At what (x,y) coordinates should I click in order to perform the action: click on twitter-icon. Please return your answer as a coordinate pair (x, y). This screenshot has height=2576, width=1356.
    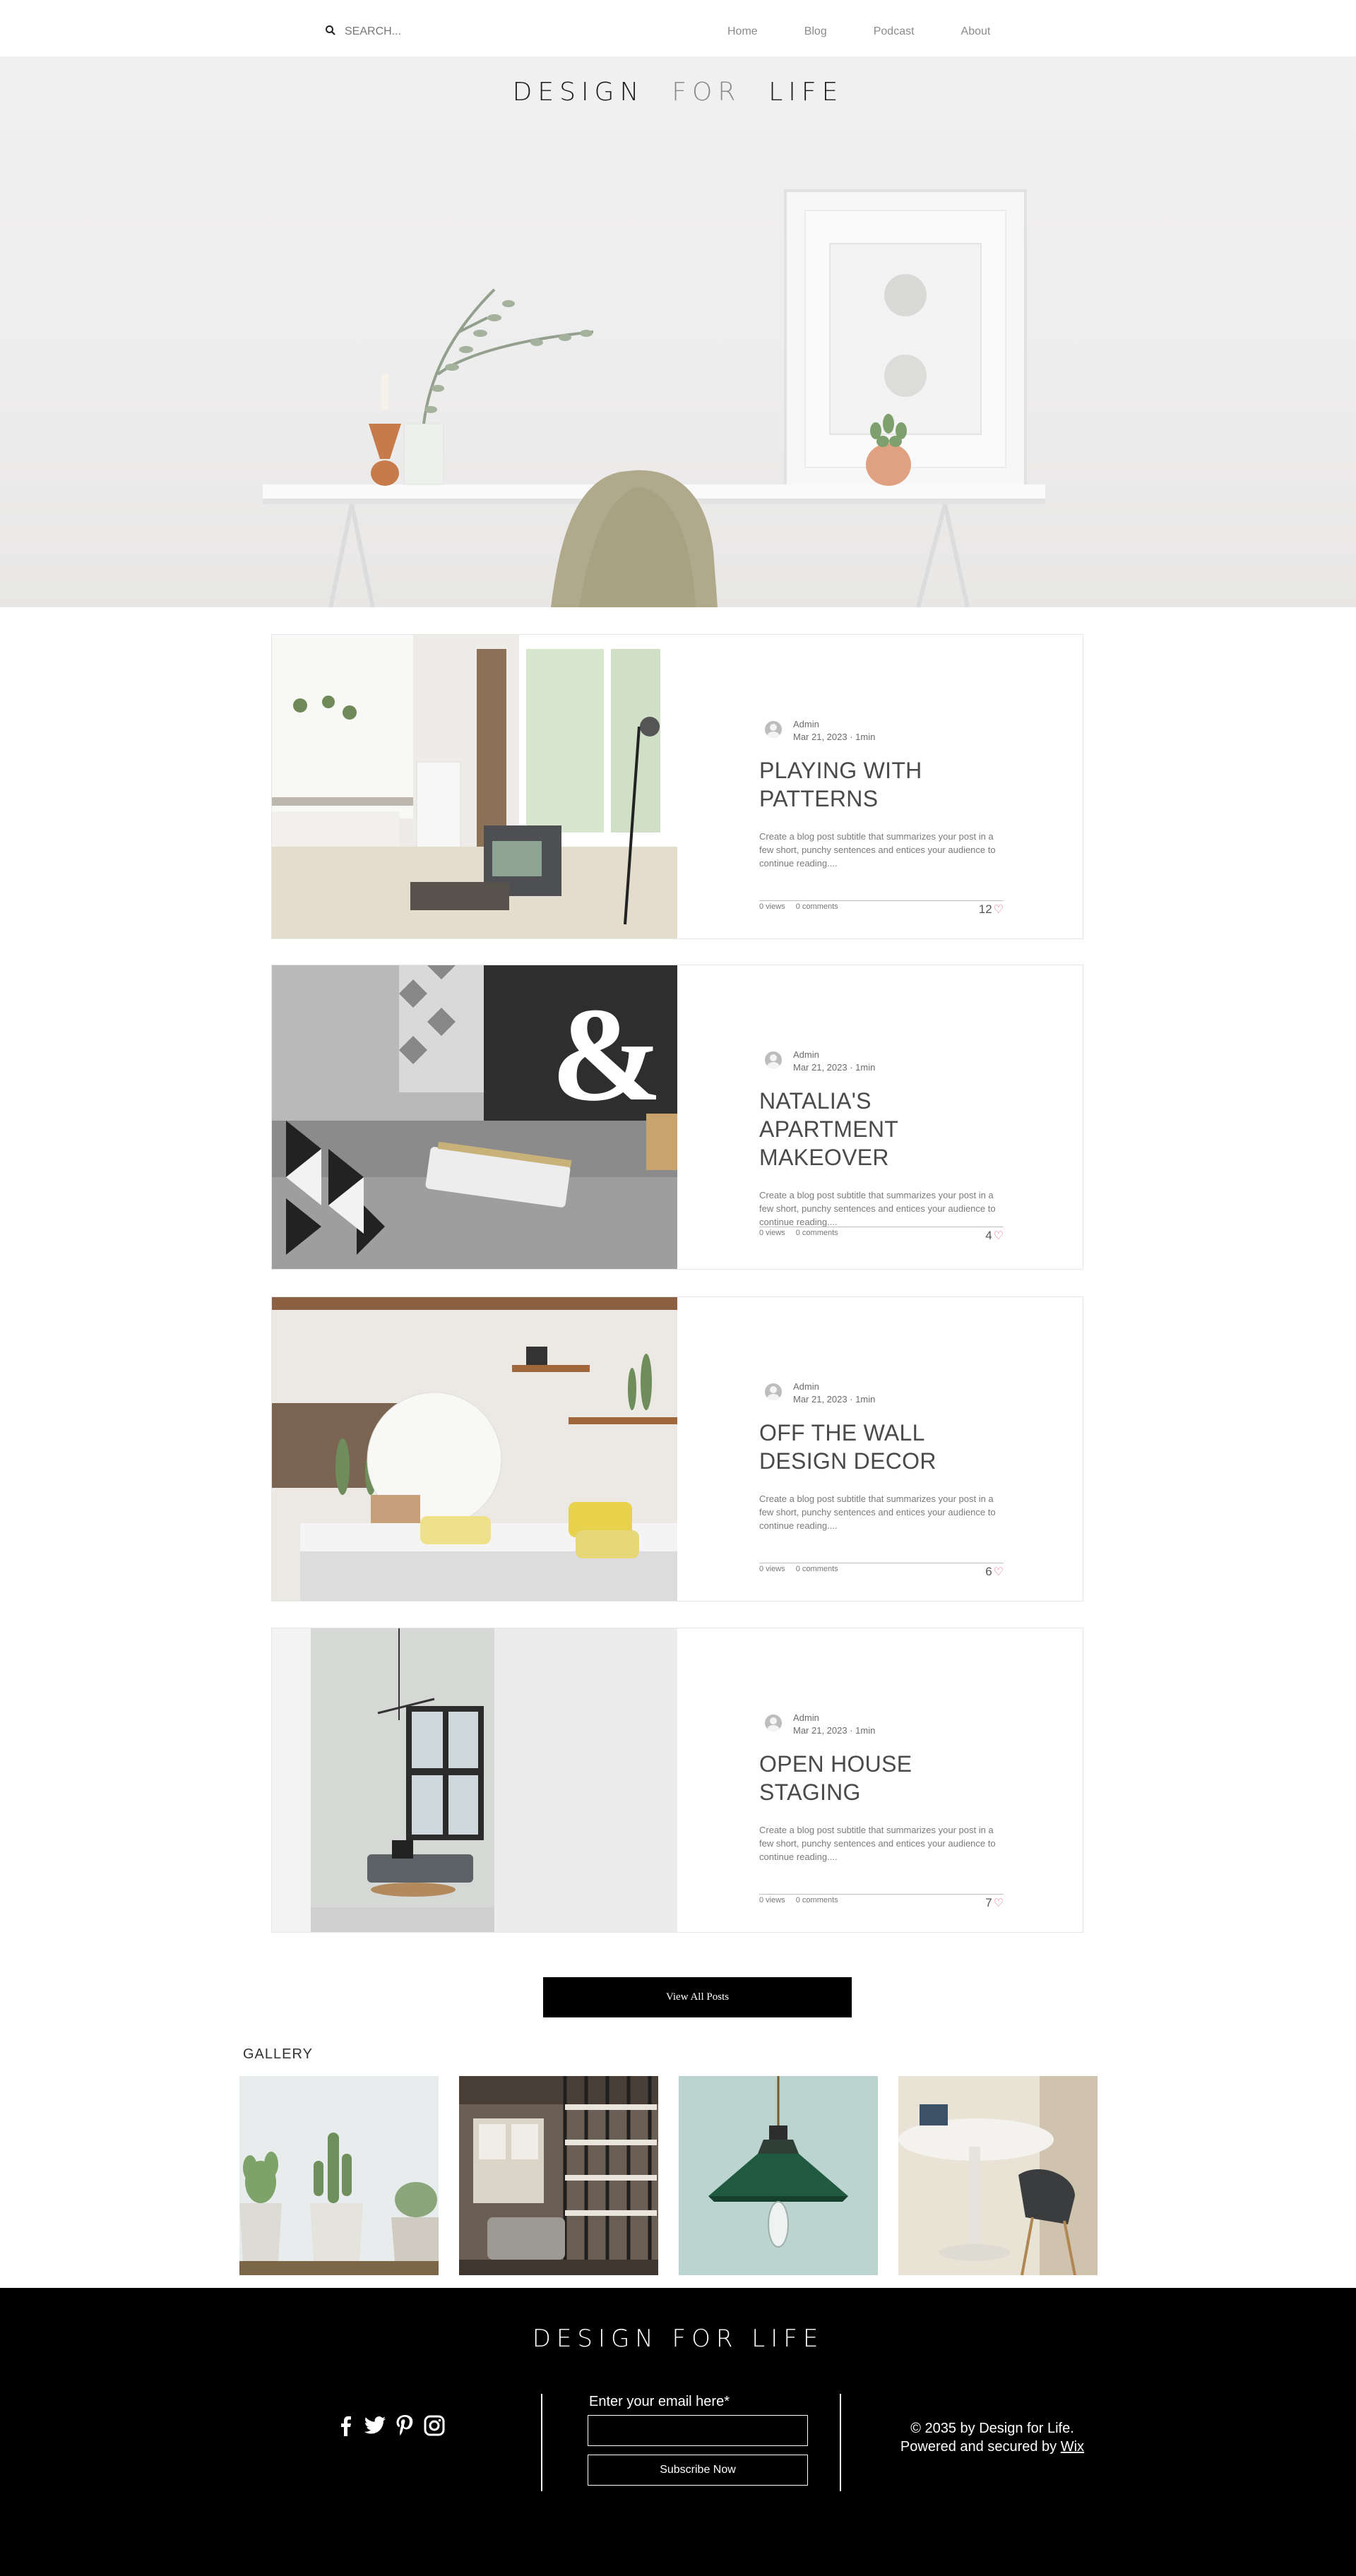
    Looking at the image, I should click on (375, 2425).